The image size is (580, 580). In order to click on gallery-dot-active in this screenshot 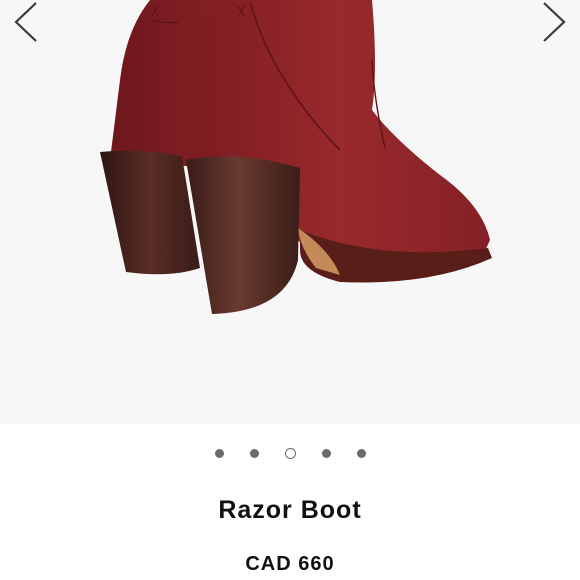, I will do `click(290, 453)`.